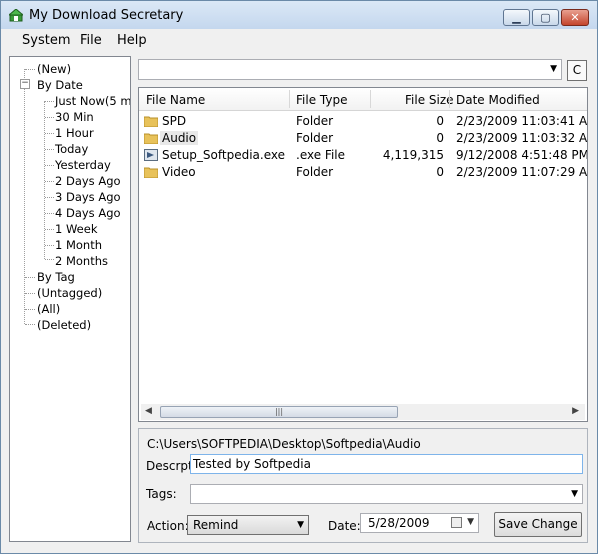 This screenshot has height=554, width=598. Describe the element at coordinates (216, 525) in the screenshot. I see `action-value: Remind` at that location.